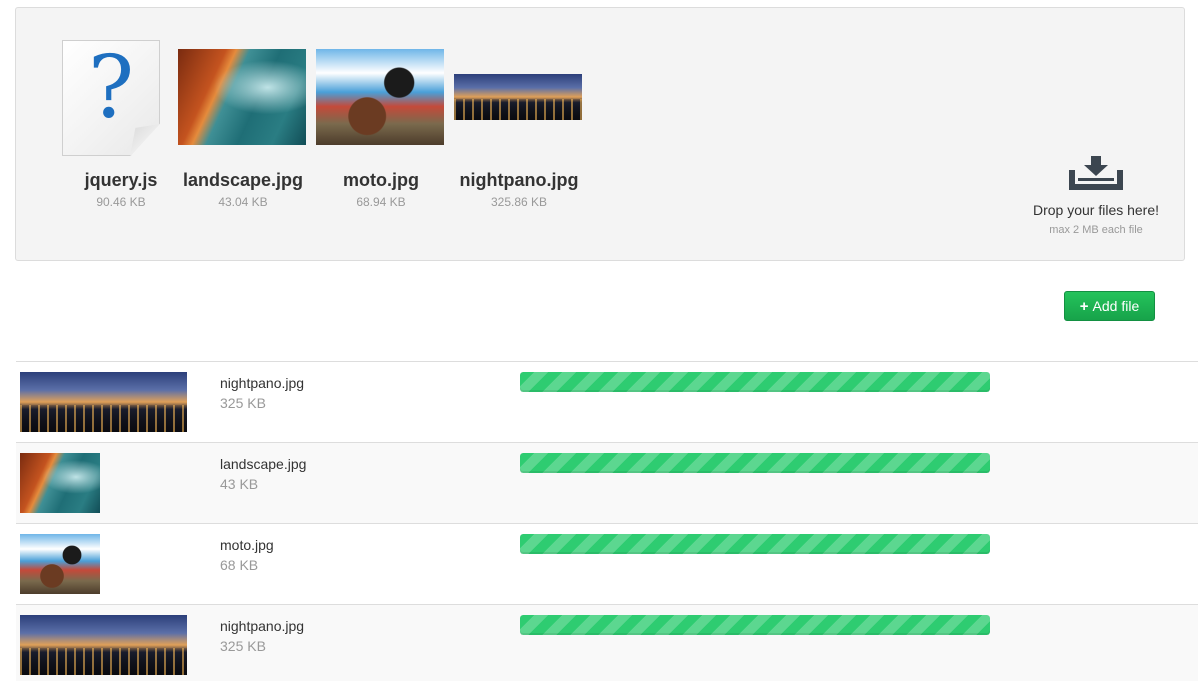 The image size is (1198, 681). What do you see at coordinates (1096, 173) in the screenshot?
I see `download-tray-icon` at bounding box center [1096, 173].